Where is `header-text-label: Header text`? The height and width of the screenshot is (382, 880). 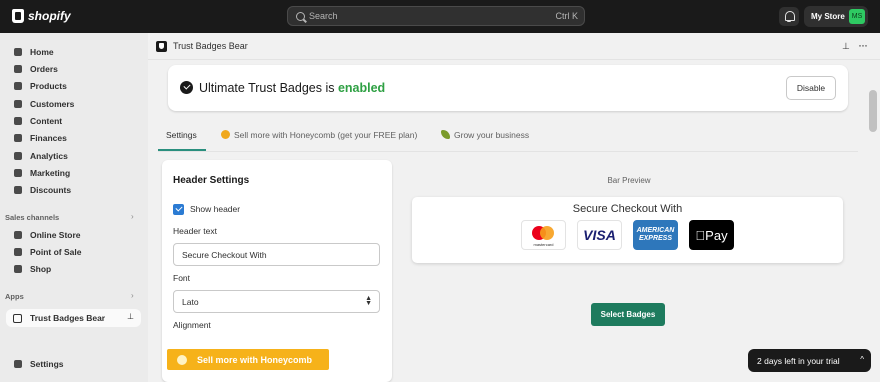 header-text-label: Header text is located at coordinates (195, 231).